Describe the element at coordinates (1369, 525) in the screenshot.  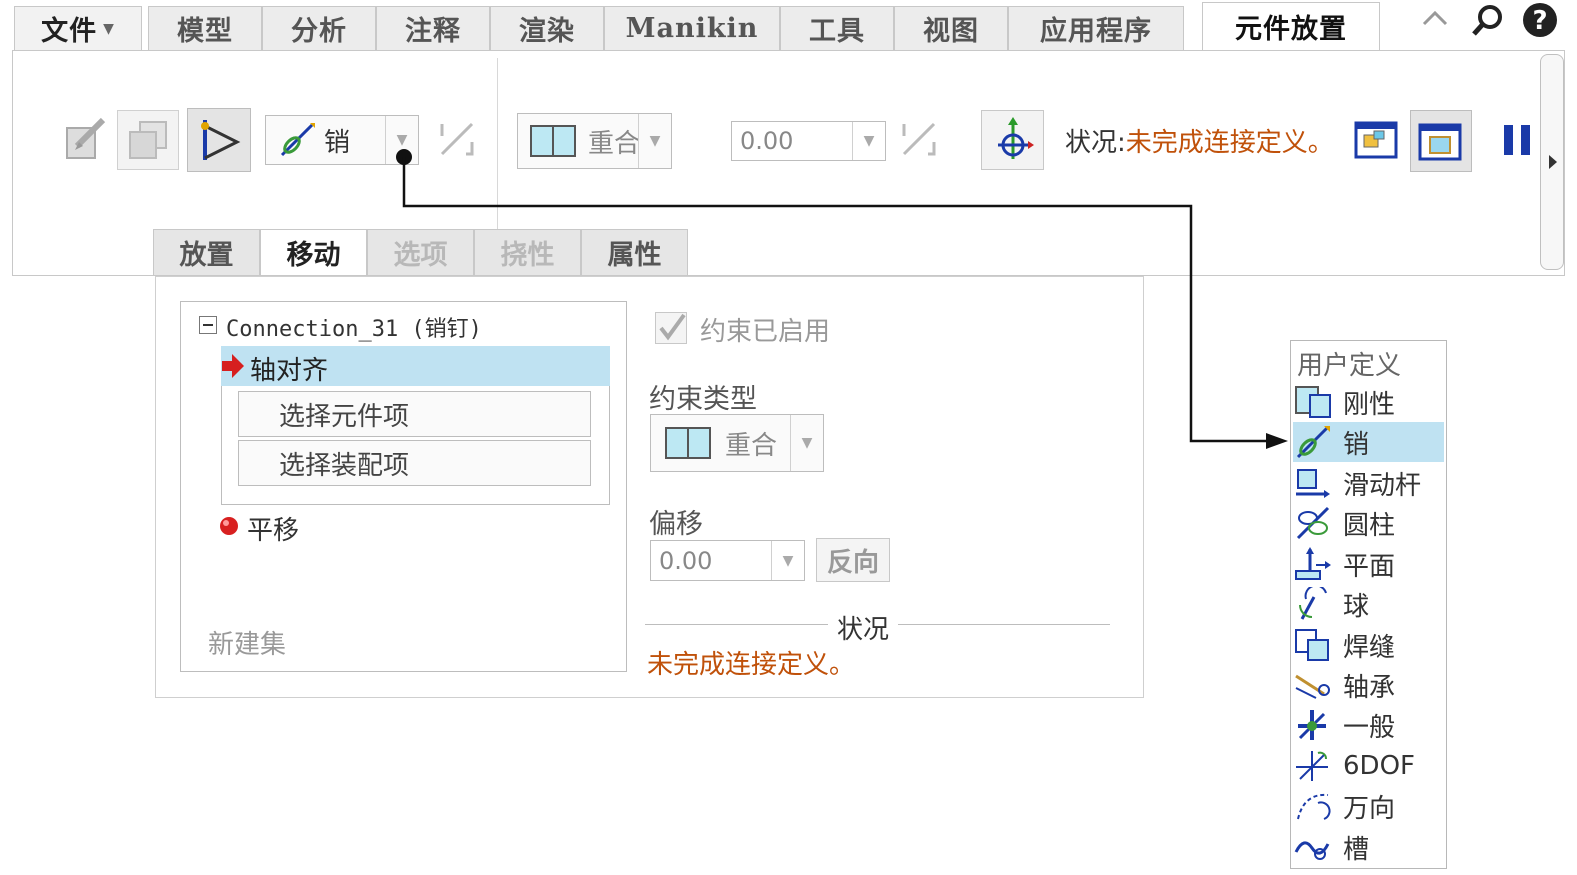
I see `list-item-label: 圆柱` at that location.